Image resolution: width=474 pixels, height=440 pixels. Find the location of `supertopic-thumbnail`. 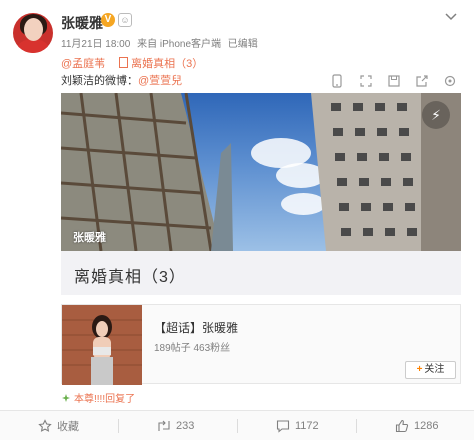

supertopic-thumbnail is located at coordinates (102, 345).